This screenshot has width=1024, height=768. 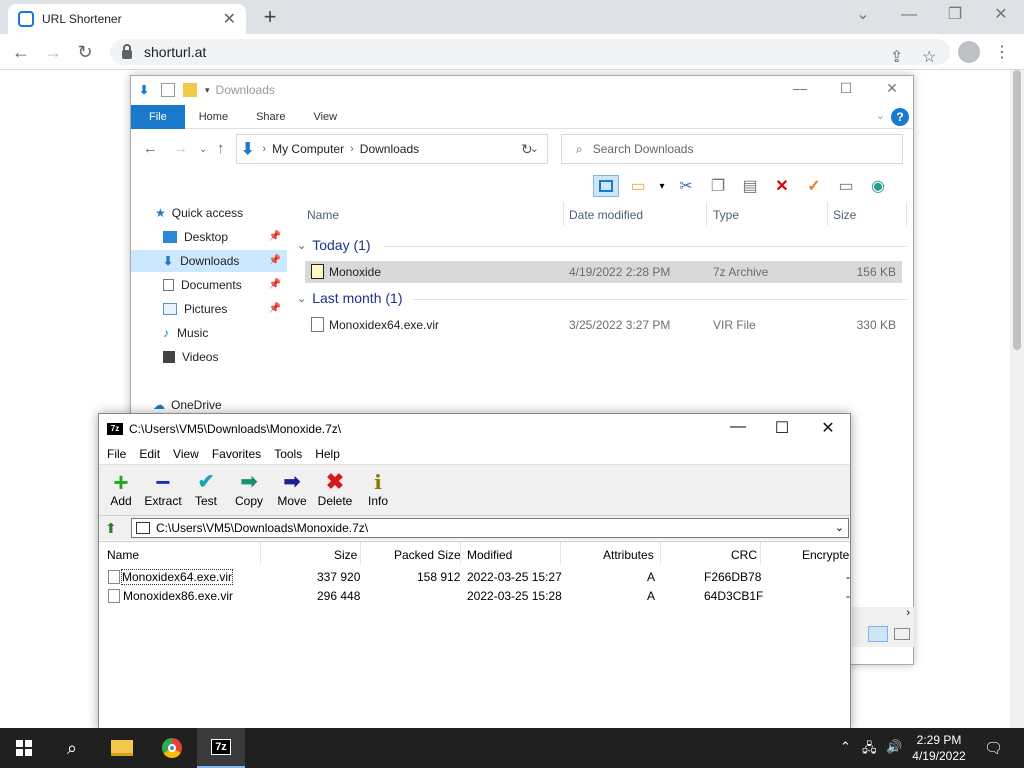 I want to click on sidebar-item-documents: Documents 📌, so click(x=225, y=285).